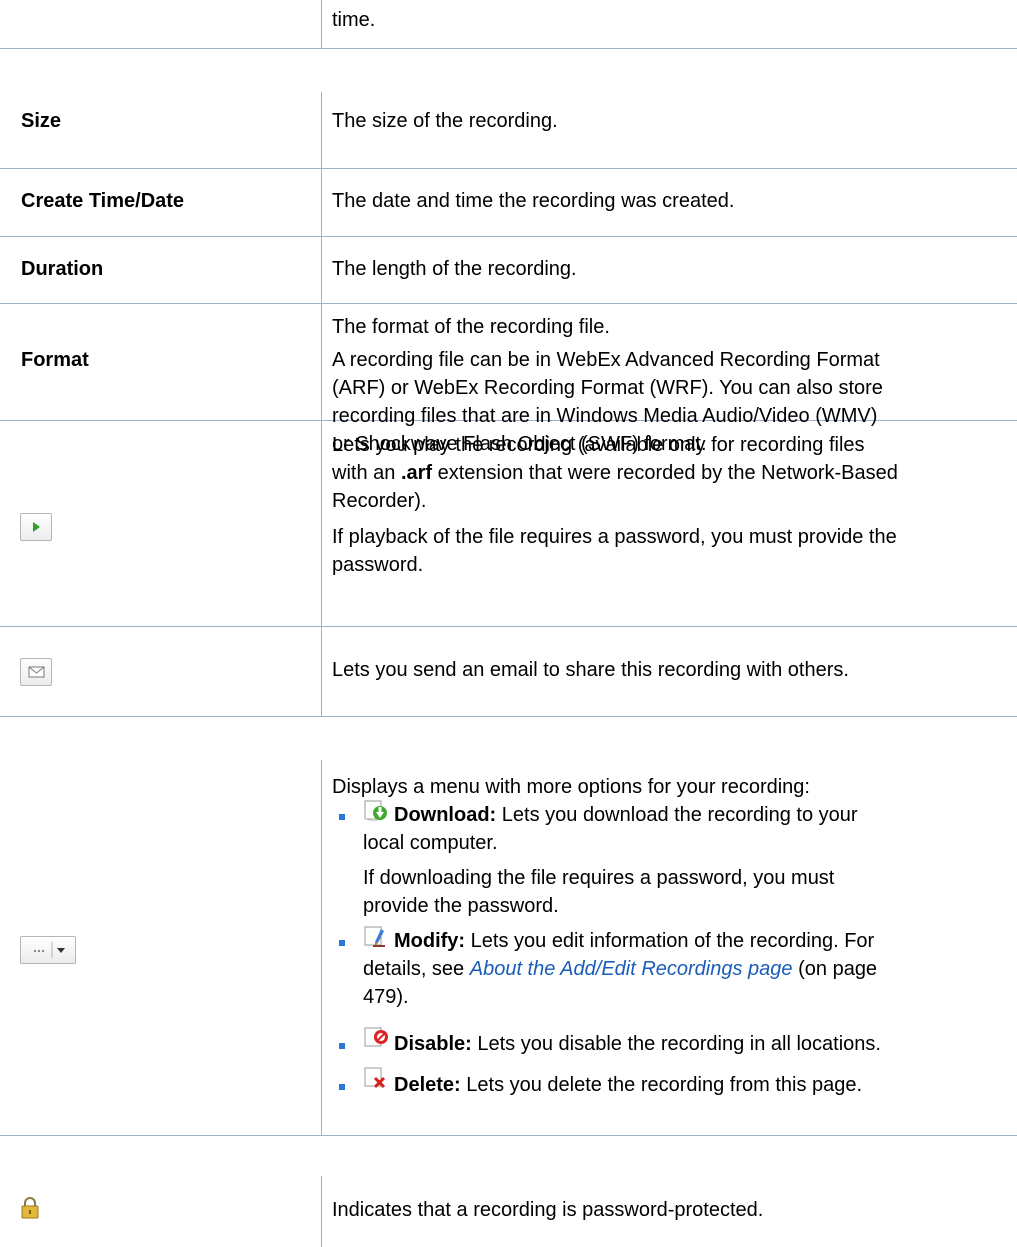  I want to click on more-options-dropdown-icon, so click(49, 950).